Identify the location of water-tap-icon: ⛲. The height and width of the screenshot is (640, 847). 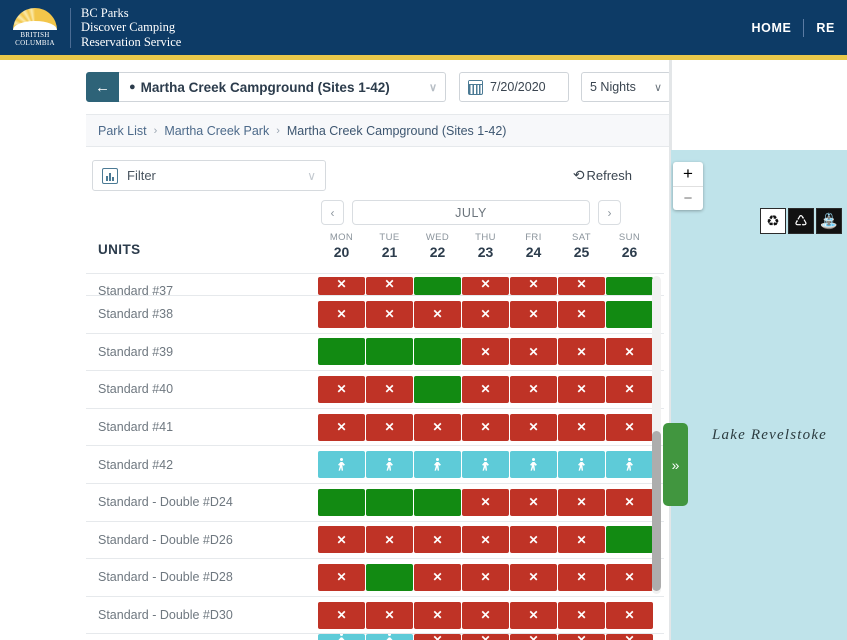
(829, 221).